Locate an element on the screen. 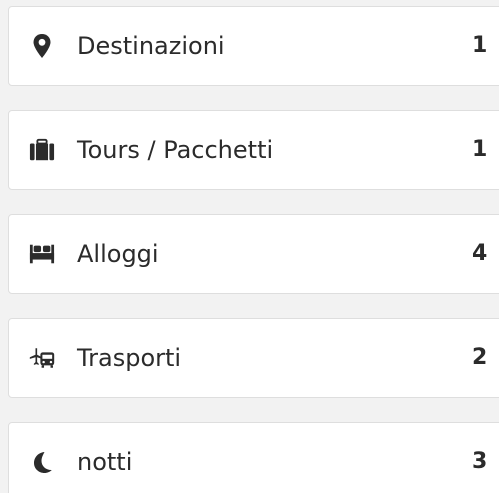  notti-count: 3 is located at coordinates (480, 461).